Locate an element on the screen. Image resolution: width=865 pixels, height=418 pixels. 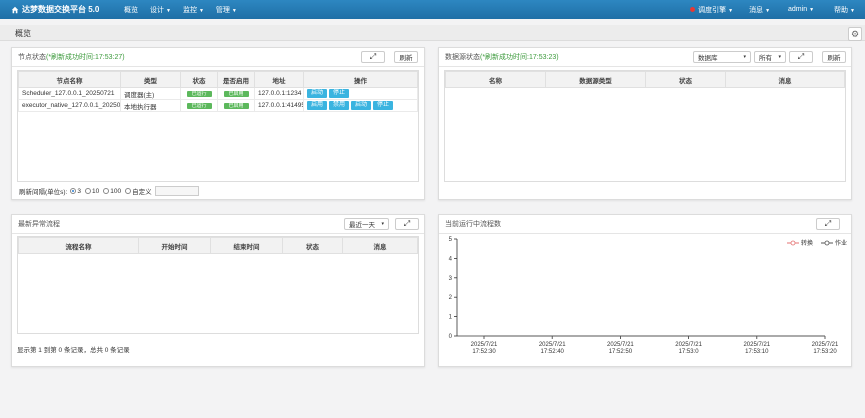
column-header: 操作 is located at coordinates (360, 79).